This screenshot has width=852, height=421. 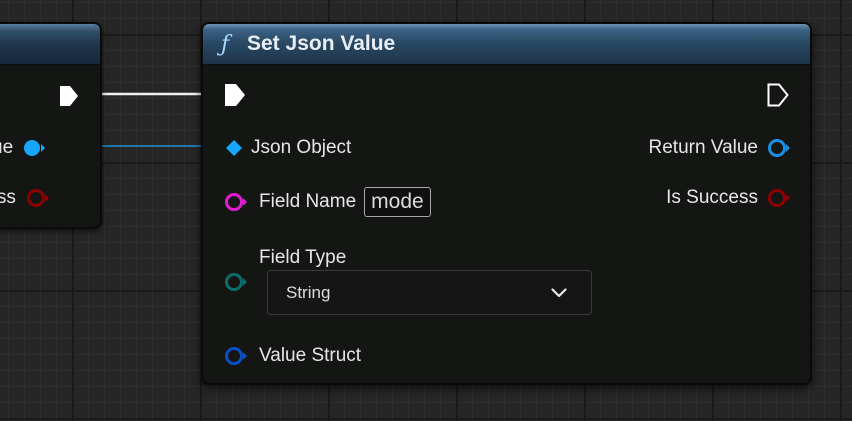 I want to click on struct-pin-icon, so click(x=236, y=356).